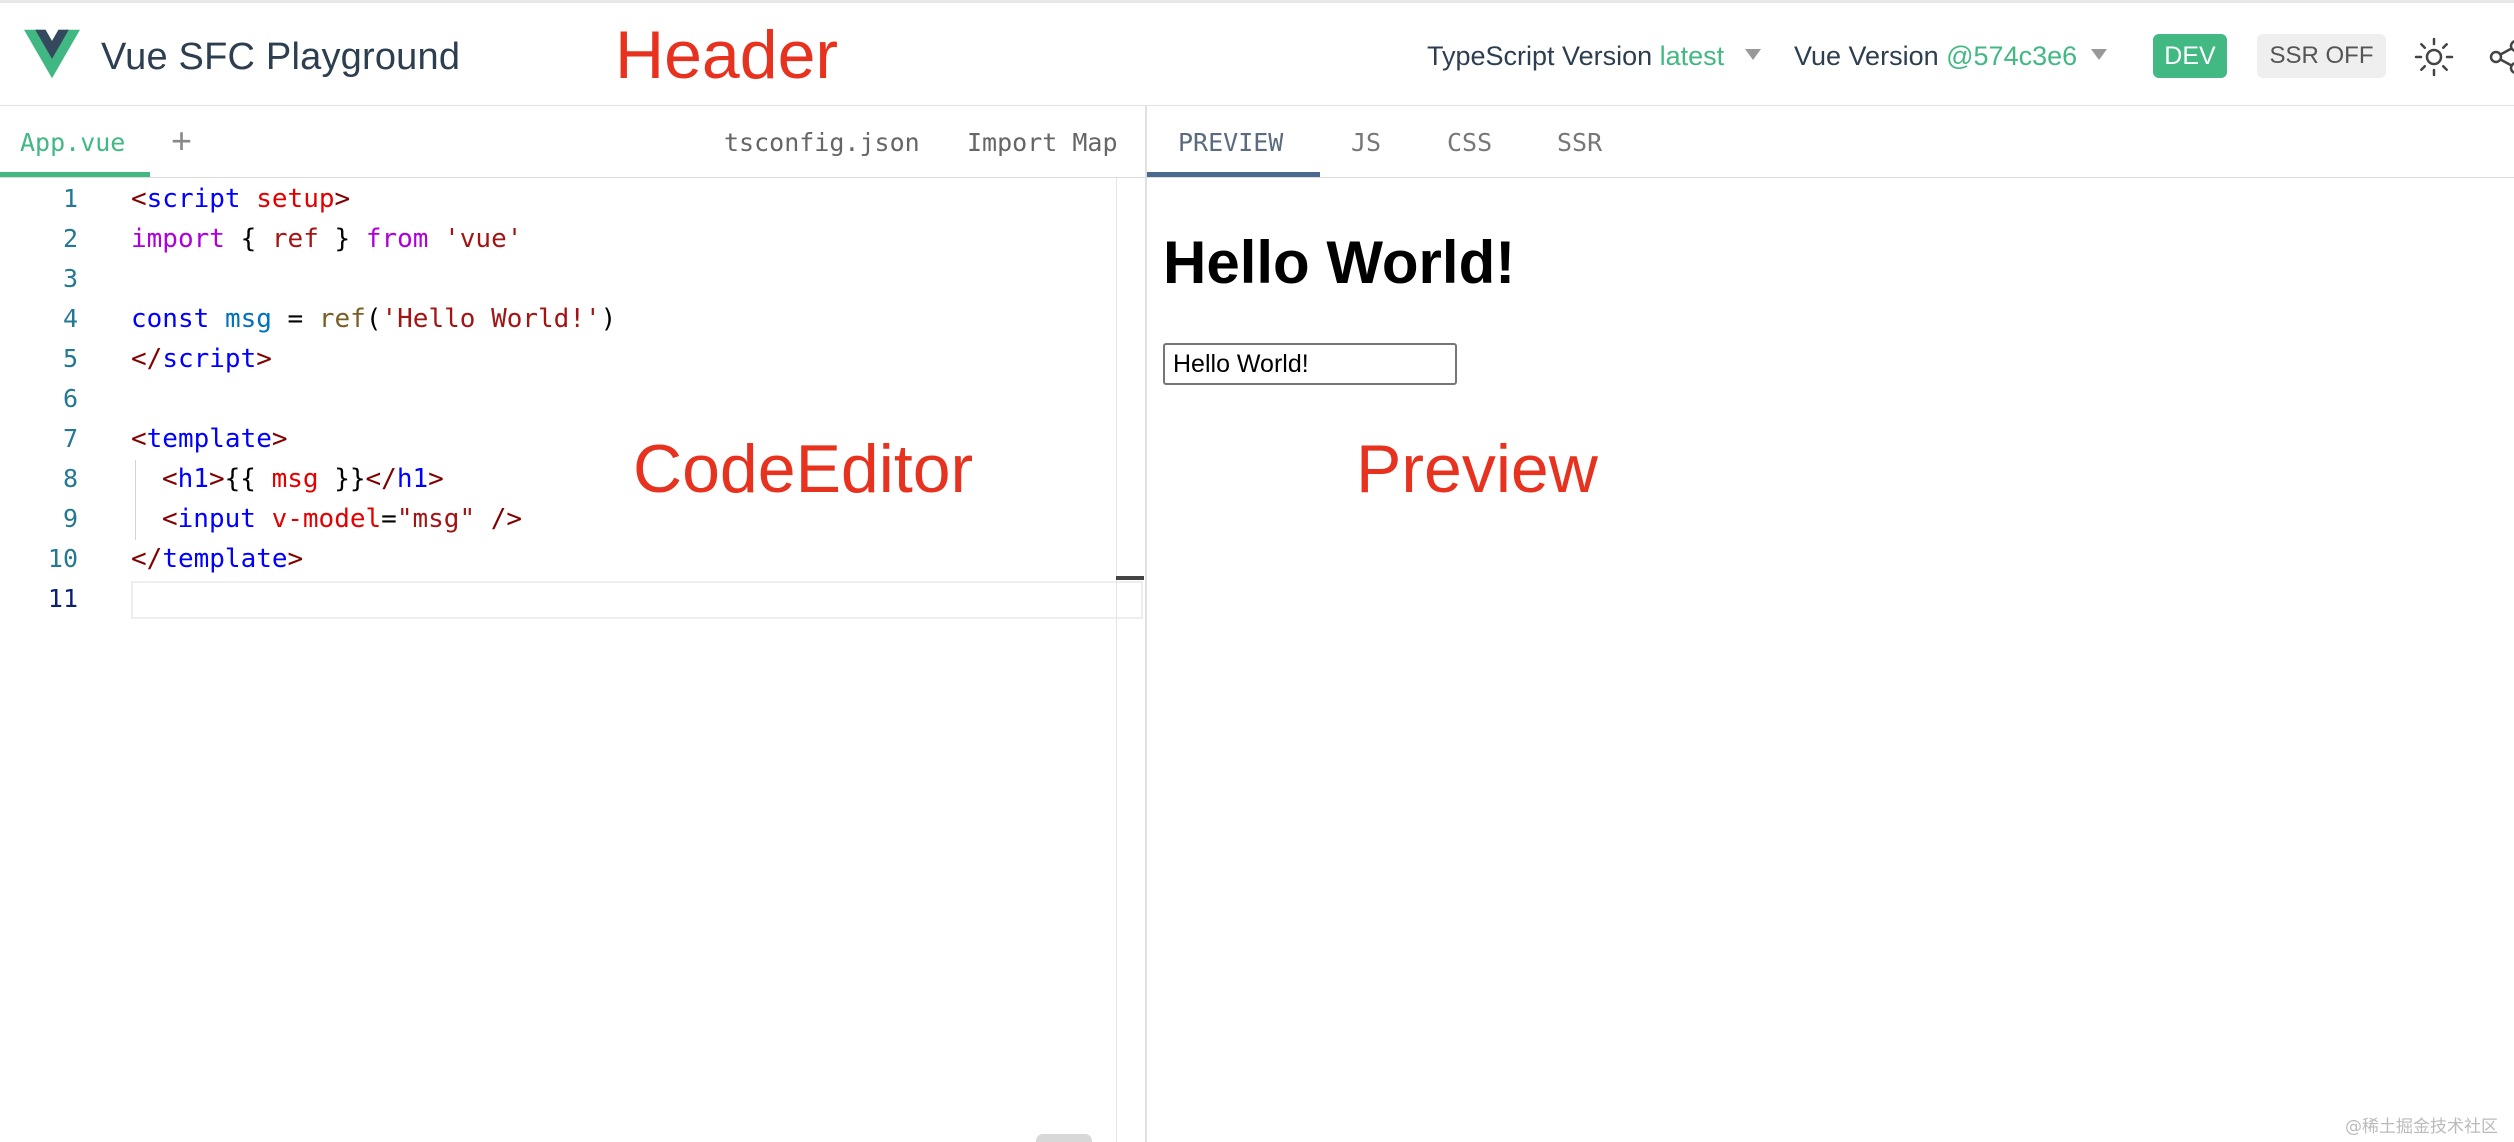 The height and width of the screenshot is (1142, 2514). Describe the element at coordinates (209, 439) in the screenshot. I see `code-line: <template>` at that location.